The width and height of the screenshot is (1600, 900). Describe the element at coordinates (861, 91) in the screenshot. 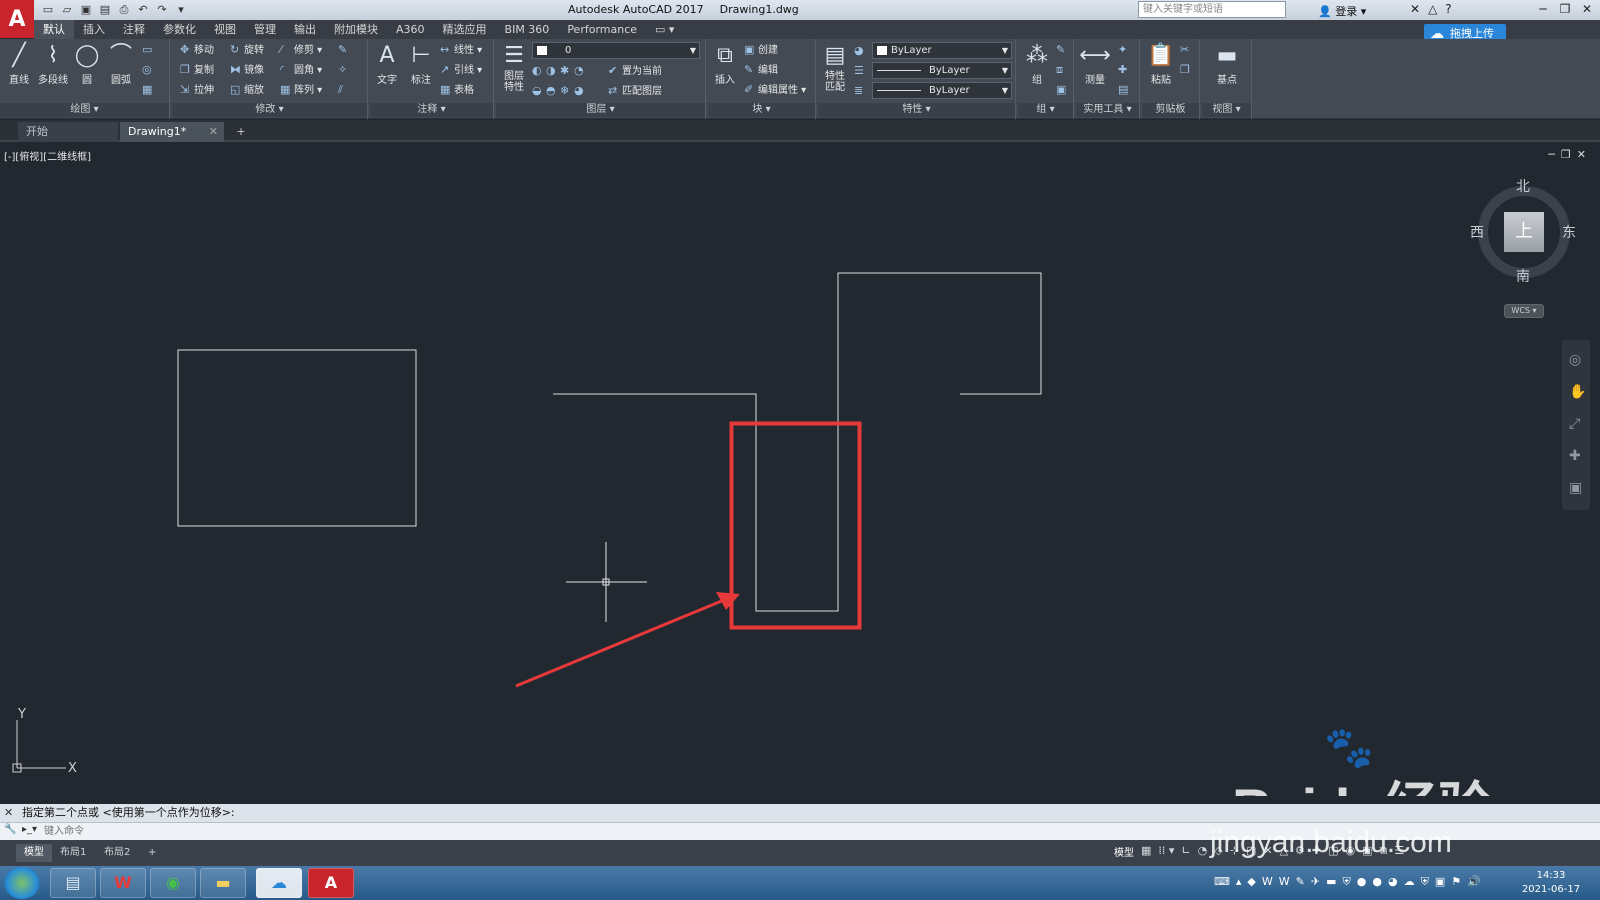

I see `lineweight-icon: ≣` at that location.